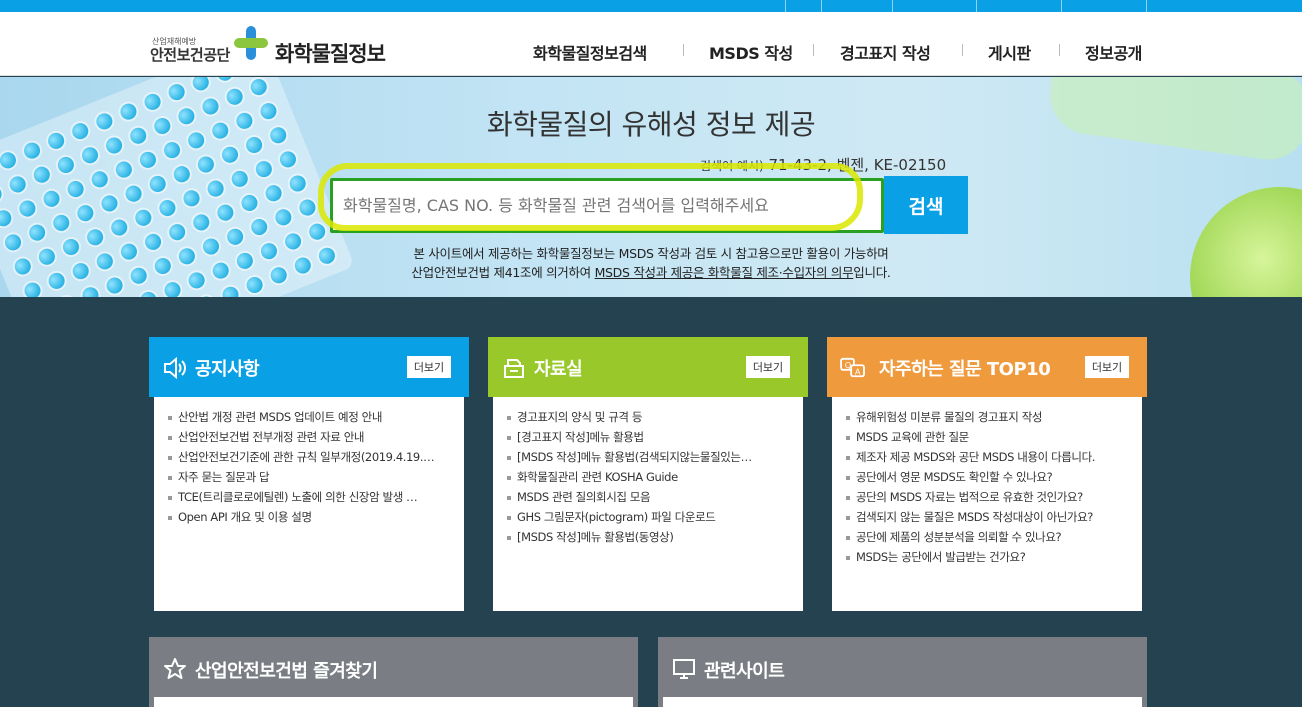  I want to click on search-button: 검색, so click(926, 205).